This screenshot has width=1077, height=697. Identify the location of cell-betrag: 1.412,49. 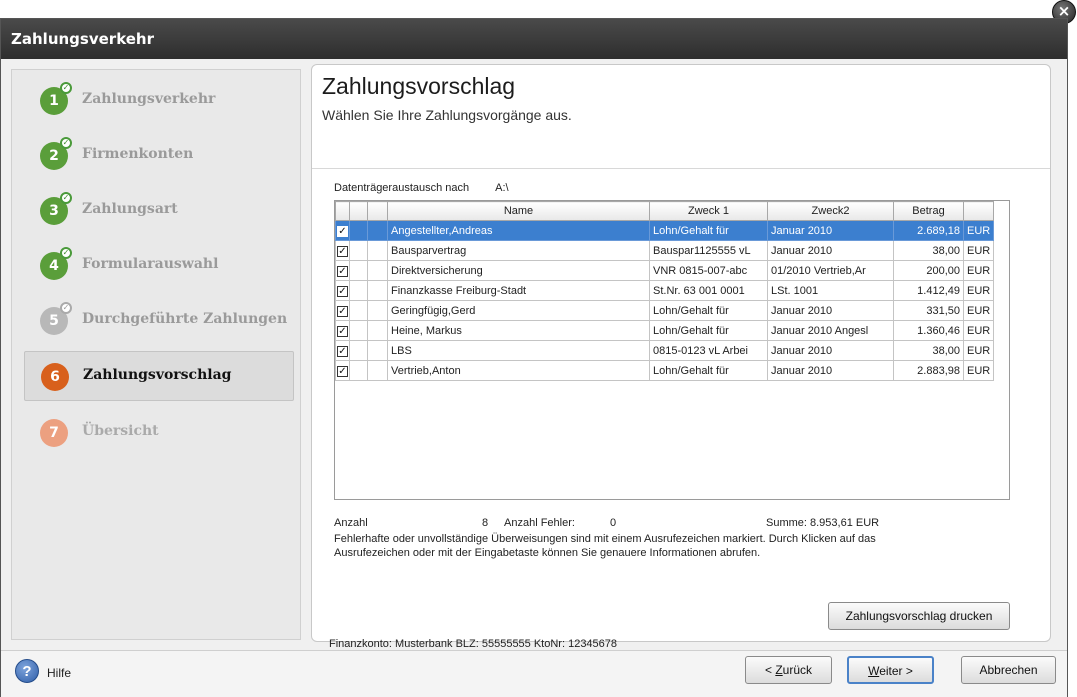
(928, 290).